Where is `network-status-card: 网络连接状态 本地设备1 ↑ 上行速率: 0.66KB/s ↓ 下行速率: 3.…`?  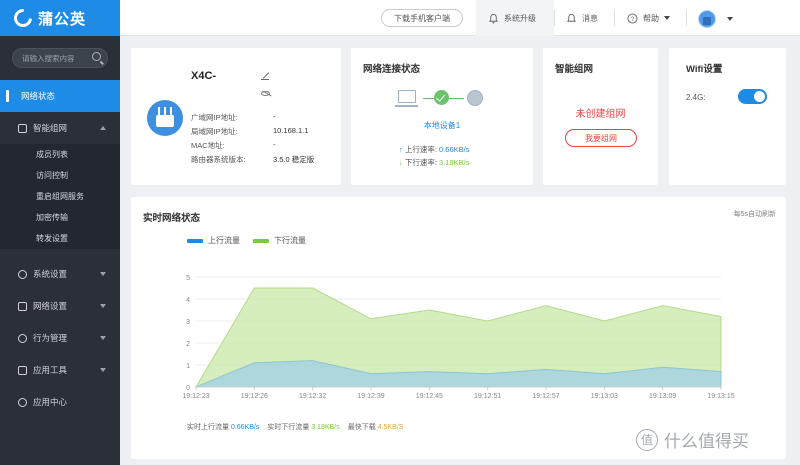 network-status-card: 网络连接状态 本地设备1 ↑ 上行速率: 0.66KB/s ↓ 下行速率: 3.… is located at coordinates (442, 116).